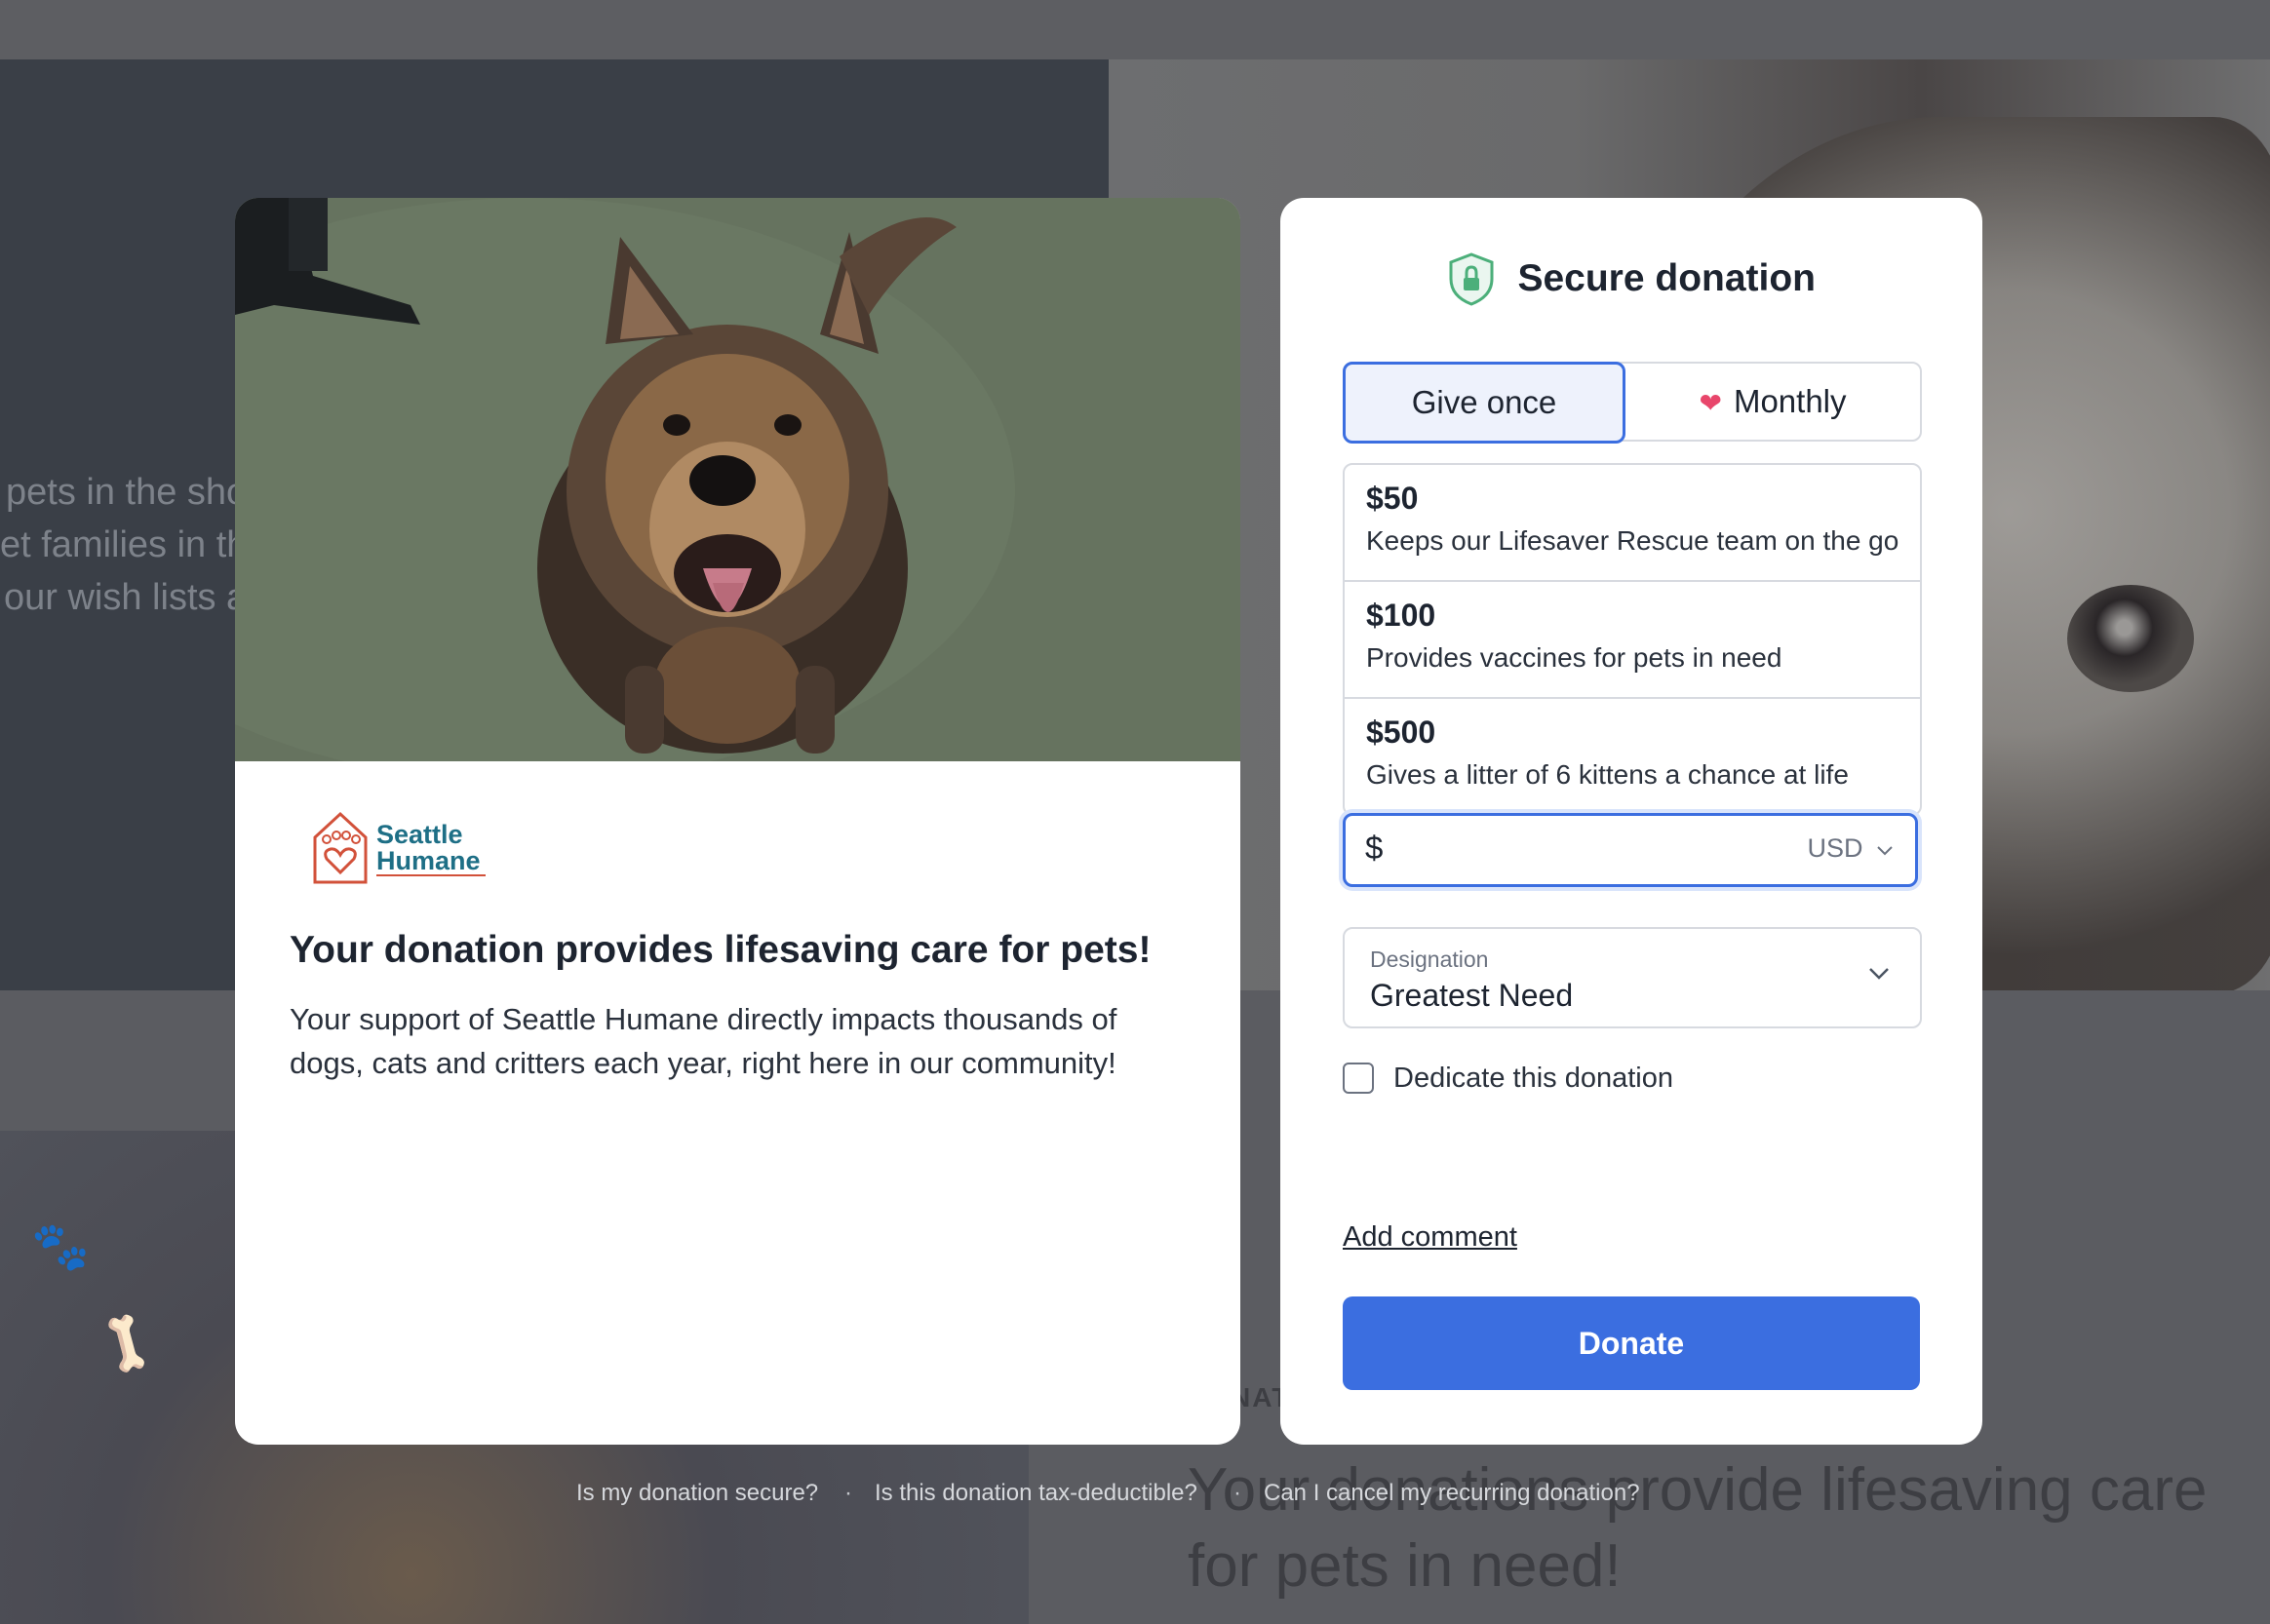 The height and width of the screenshot is (1624, 2270). What do you see at coordinates (124, 544) in the screenshot?
I see `background-text-line: et families in th` at bounding box center [124, 544].